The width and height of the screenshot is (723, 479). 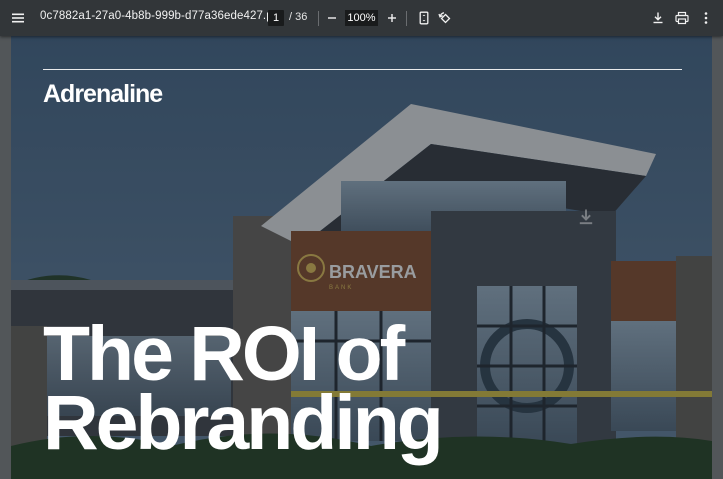 What do you see at coordinates (103, 94) in the screenshot?
I see `brand-logo-text: Adrenaline` at bounding box center [103, 94].